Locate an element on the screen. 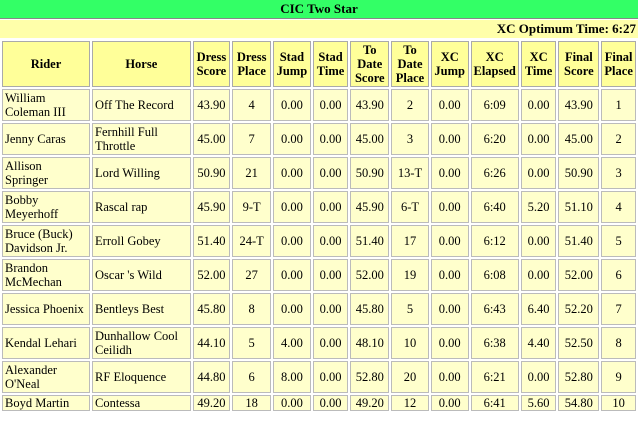 Image resolution: width=638 pixels, height=431 pixels. cell-dress-score: 45.00 is located at coordinates (211, 139).